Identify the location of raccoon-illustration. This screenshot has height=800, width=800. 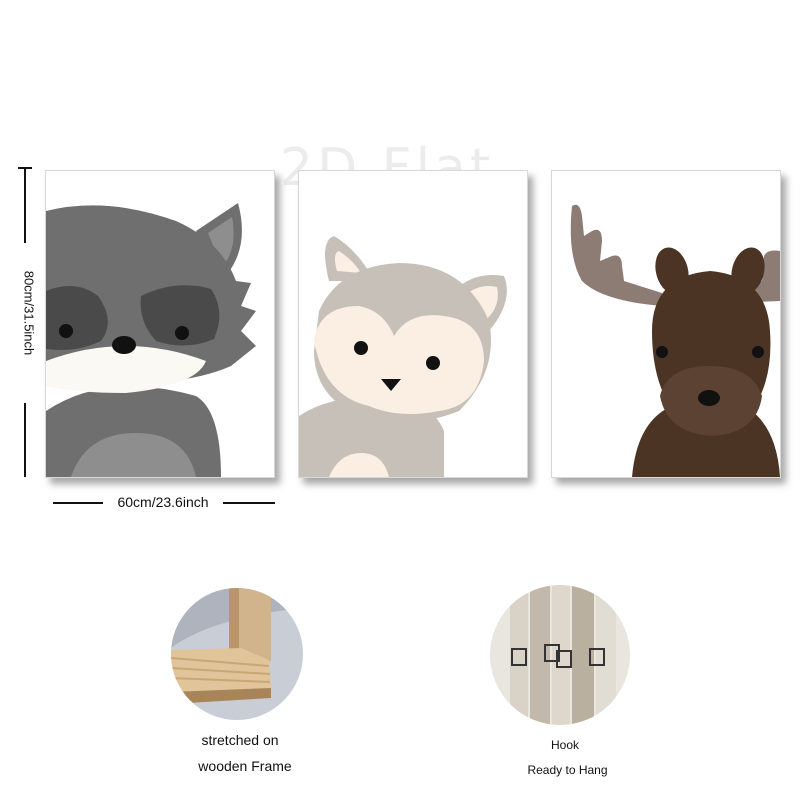
(151, 340).